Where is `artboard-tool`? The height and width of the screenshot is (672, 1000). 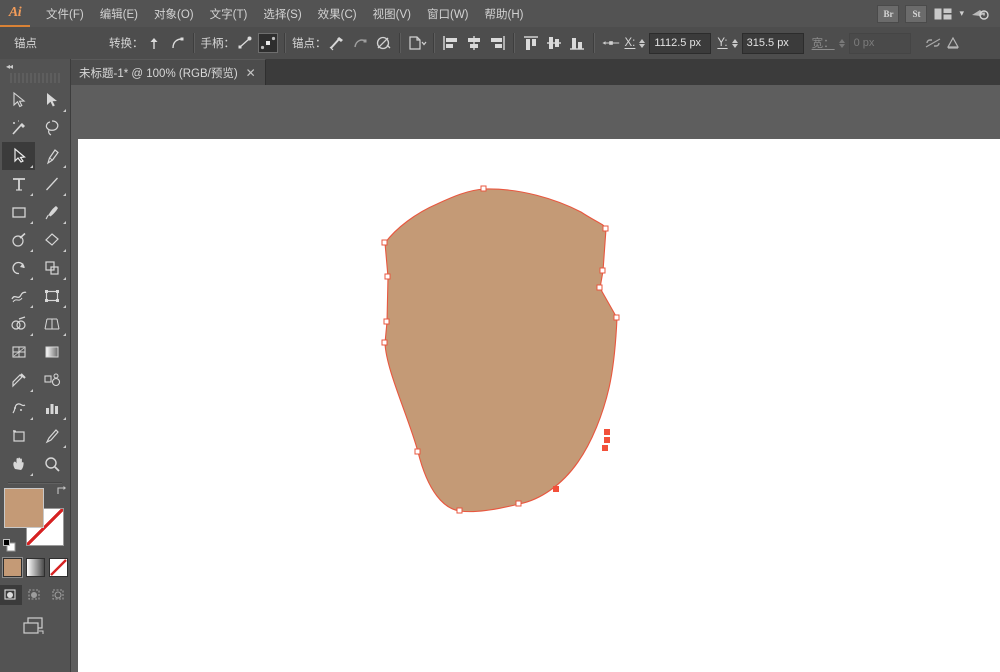 artboard-tool is located at coordinates (18, 436).